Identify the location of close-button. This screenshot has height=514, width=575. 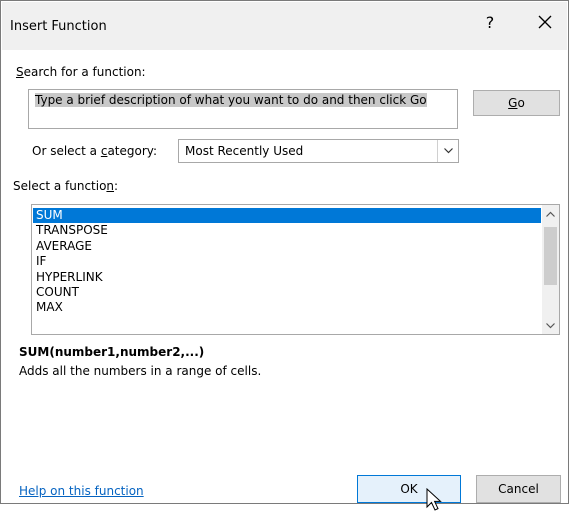
(545, 22).